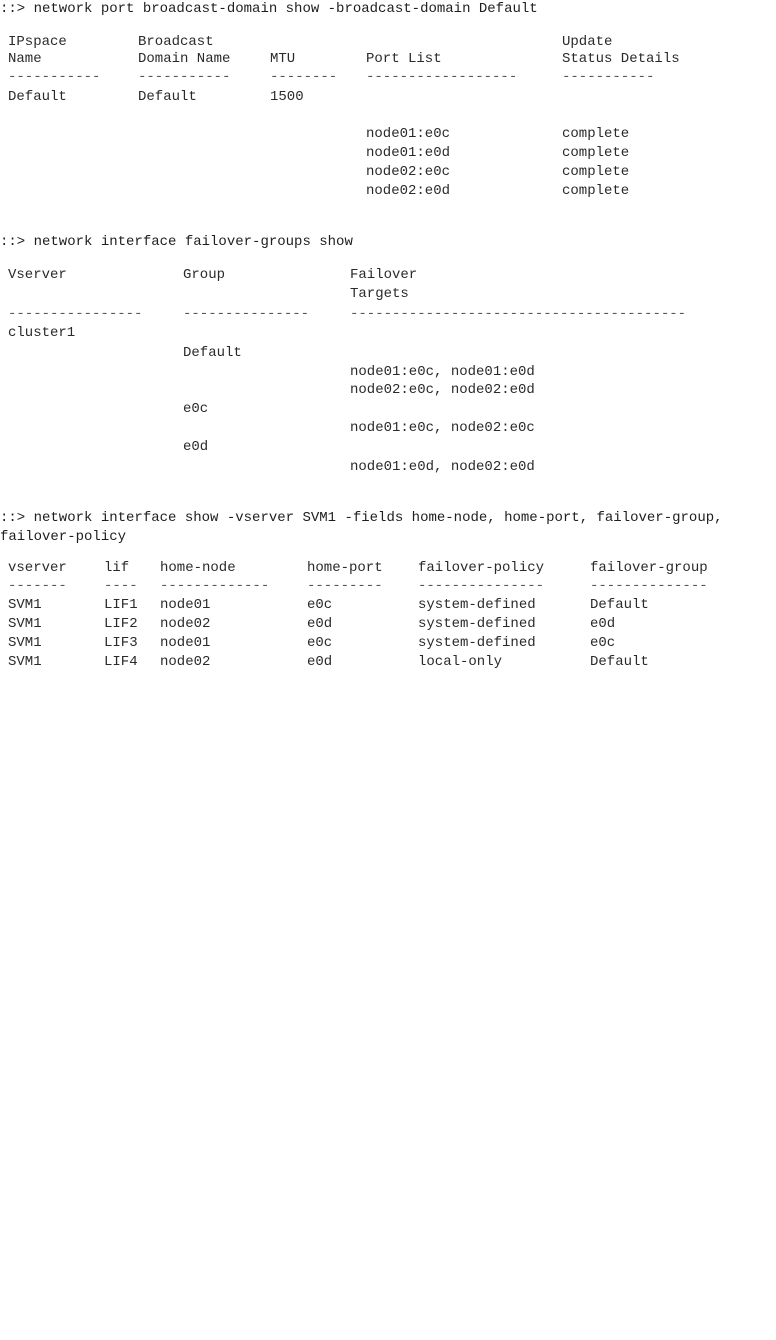 The width and height of the screenshot is (776, 1340). I want to click on failover-targets: node01:e0c, node01:e0d, so click(442, 372).